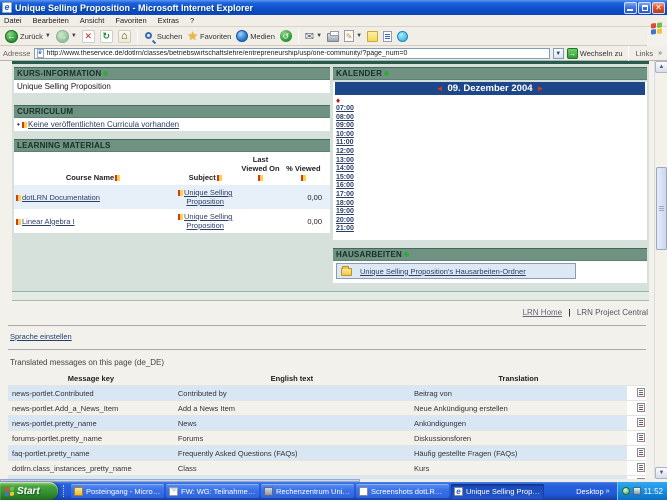 This screenshot has height=500, width=667. What do you see at coordinates (660, 270) in the screenshot?
I see `vertical-scrollbar: ▲ ▼` at bounding box center [660, 270].